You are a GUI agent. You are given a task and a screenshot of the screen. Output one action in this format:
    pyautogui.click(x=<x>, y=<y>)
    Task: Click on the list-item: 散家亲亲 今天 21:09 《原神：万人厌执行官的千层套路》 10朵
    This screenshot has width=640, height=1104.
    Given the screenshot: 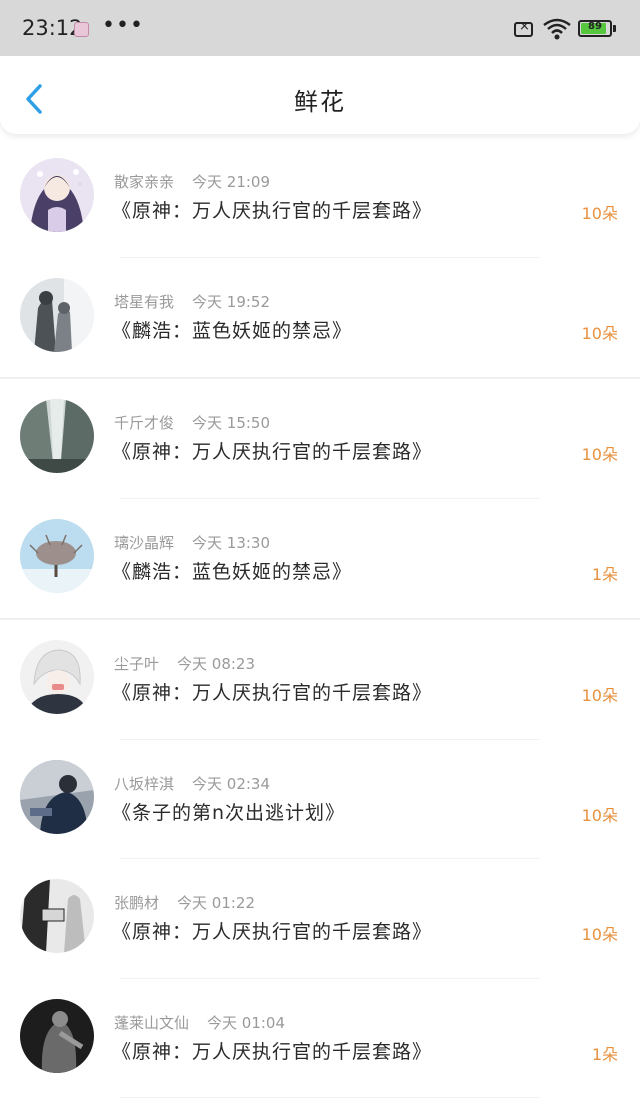 What is the action you would take?
    pyautogui.click(x=320, y=198)
    